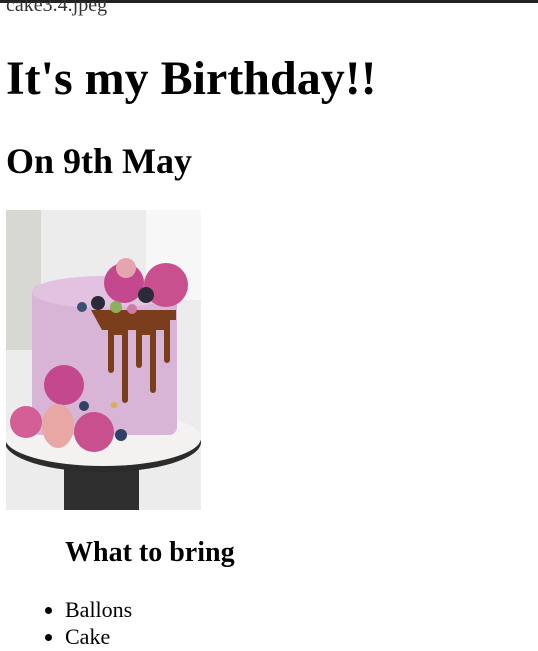 The height and width of the screenshot is (651, 538). What do you see at coordinates (98, 636) in the screenshot?
I see `list-item: Cake` at bounding box center [98, 636].